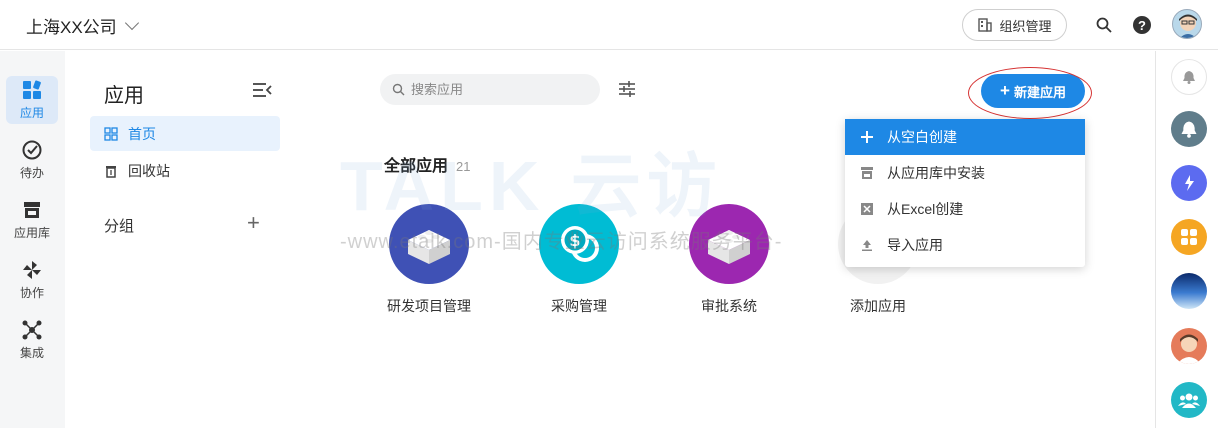 This screenshot has height=428, width=1218. I want to click on menu-item-label: 从Excel创建, so click(925, 209).